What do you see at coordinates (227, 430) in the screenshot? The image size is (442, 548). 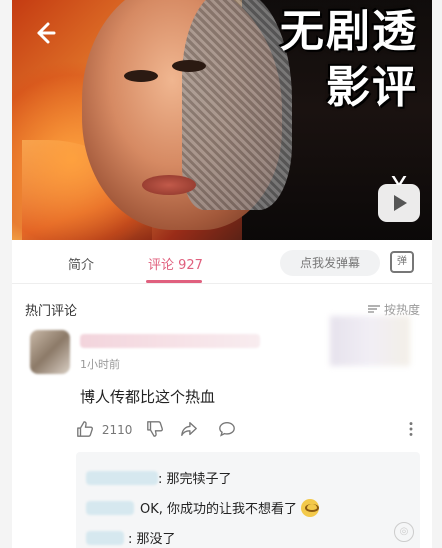 I see `reply-icon` at bounding box center [227, 430].